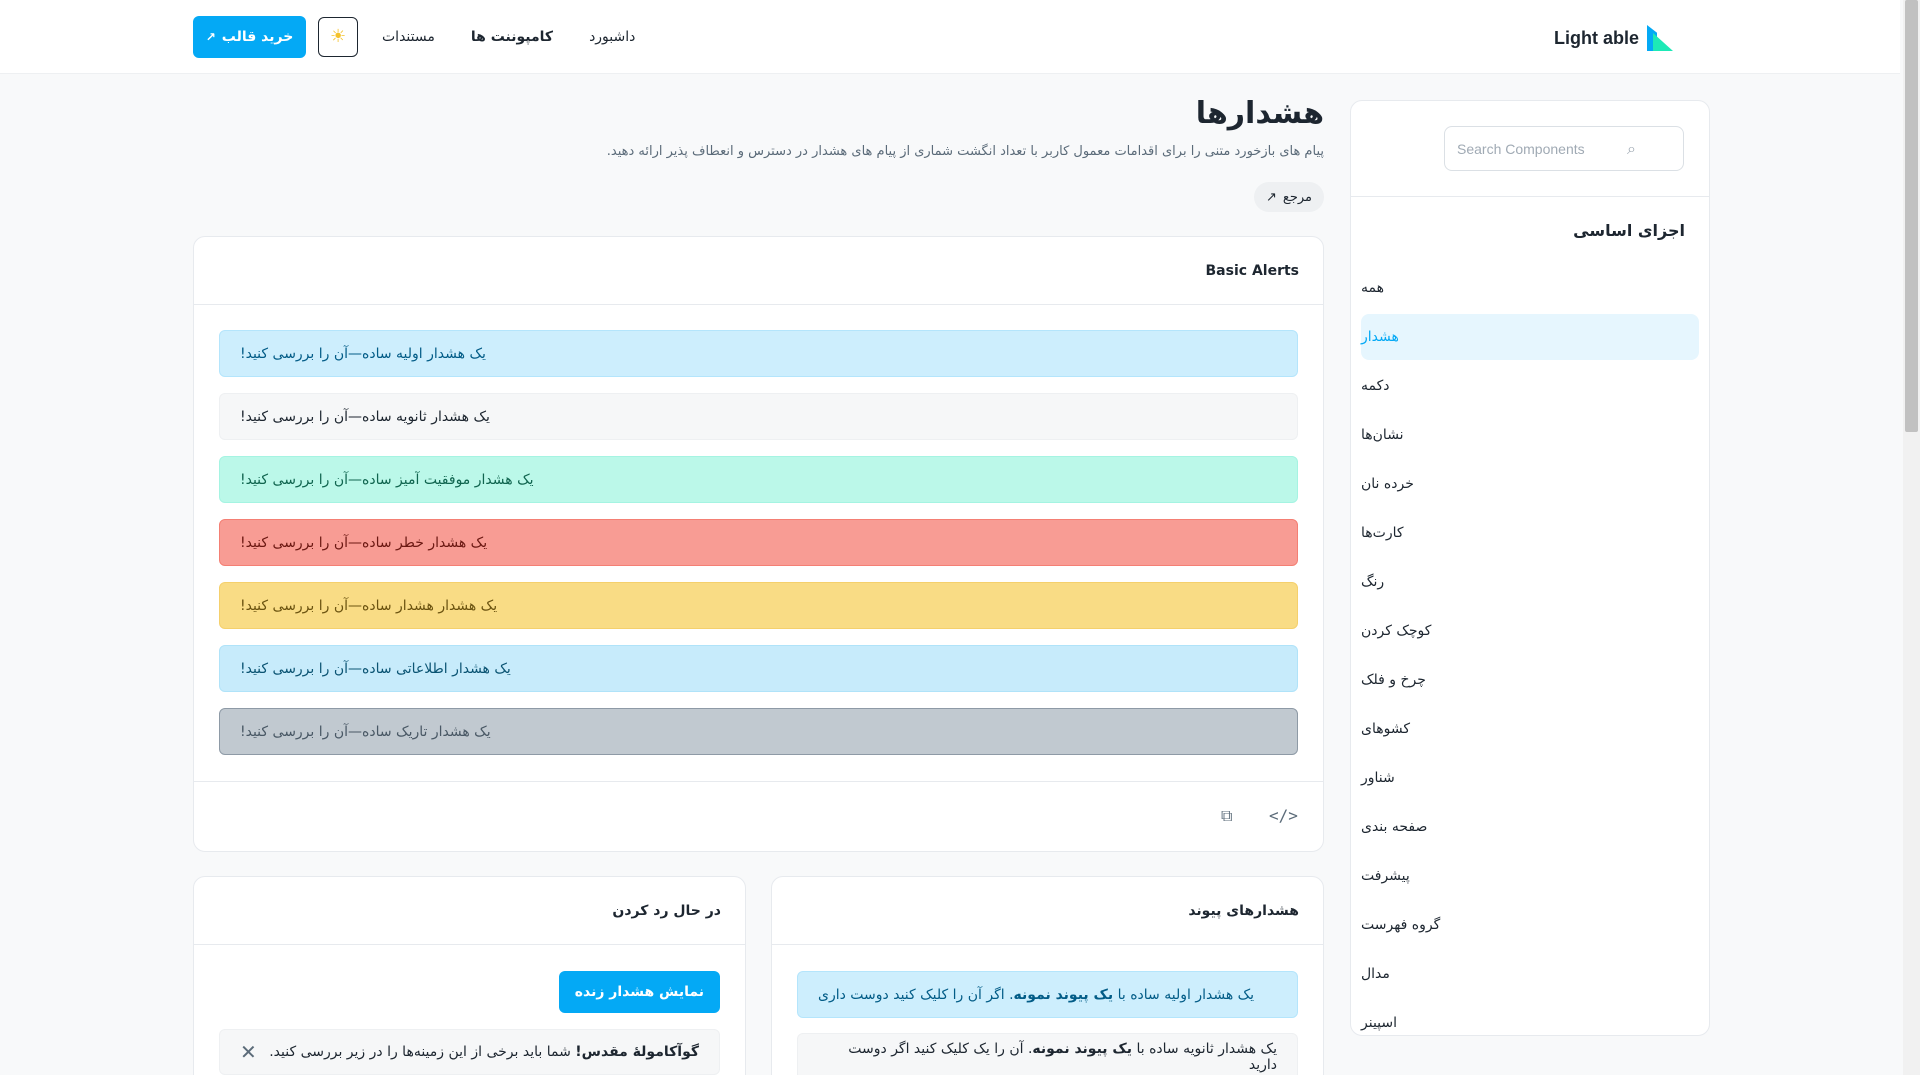 The image size is (1920, 1075). What do you see at coordinates (758, 731) in the screenshot?
I see `alert-dark: یک هشدار تاریک ساده—آن را بررسی کنید!` at bounding box center [758, 731].